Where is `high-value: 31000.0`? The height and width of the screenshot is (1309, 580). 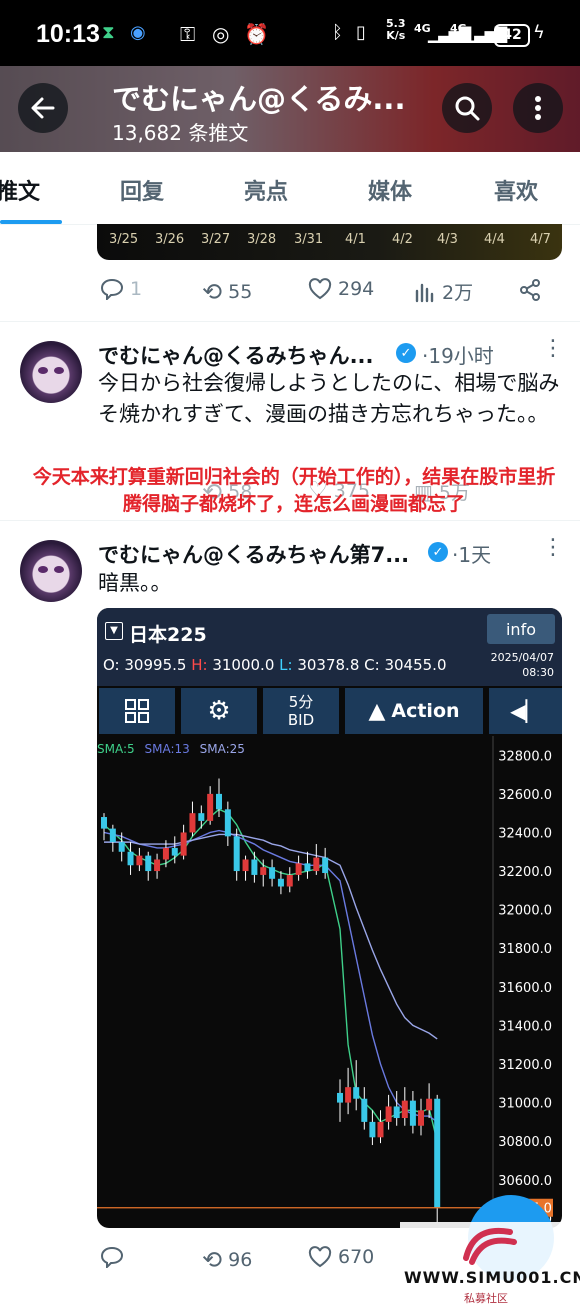 high-value: 31000.0 is located at coordinates (243, 665).